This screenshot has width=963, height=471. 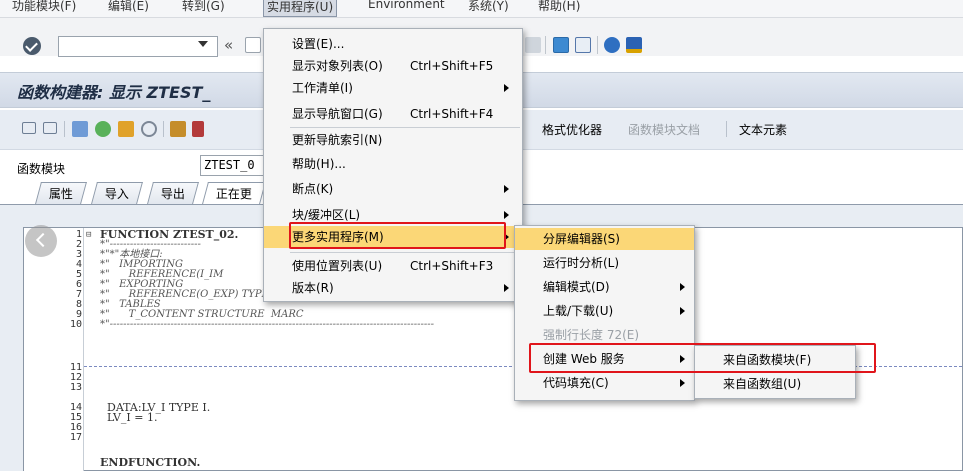 What do you see at coordinates (559, 7) in the screenshot?
I see `menu-help: 帮助(H)` at bounding box center [559, 7].